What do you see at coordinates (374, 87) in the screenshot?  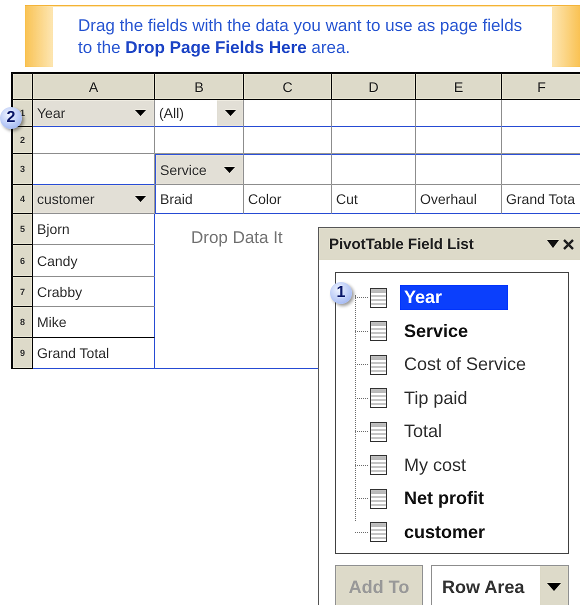 I see `column-header: D` at bounding box center [374, 87].